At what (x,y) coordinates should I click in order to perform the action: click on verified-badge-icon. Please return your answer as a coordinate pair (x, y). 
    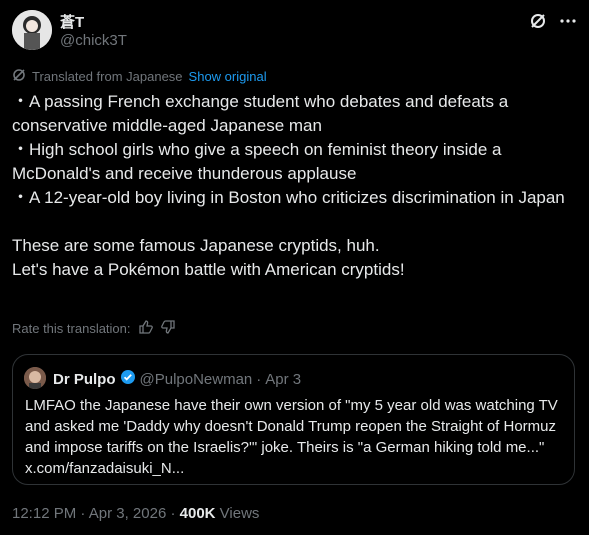
    Looking at the image, I should click on (128, 379).